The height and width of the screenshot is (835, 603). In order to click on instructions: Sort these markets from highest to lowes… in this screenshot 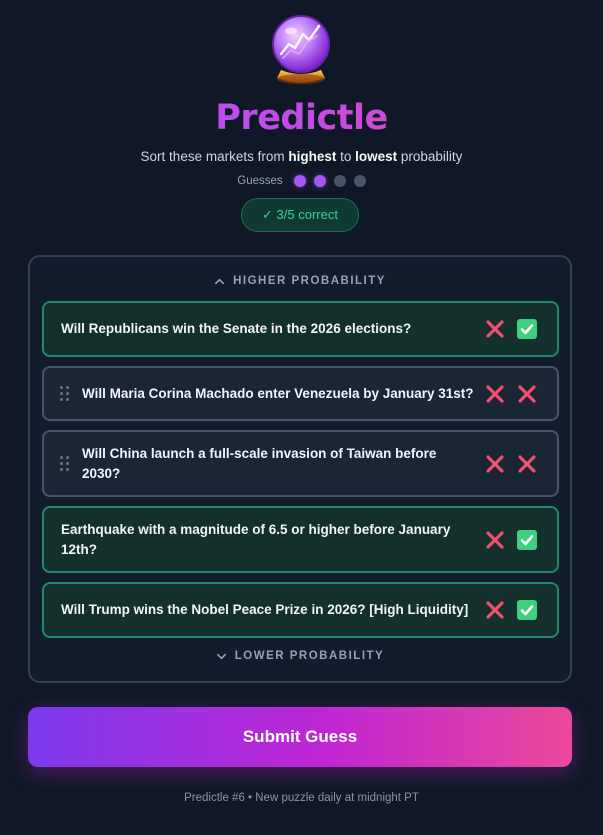, I will do `click(301, 156)`.